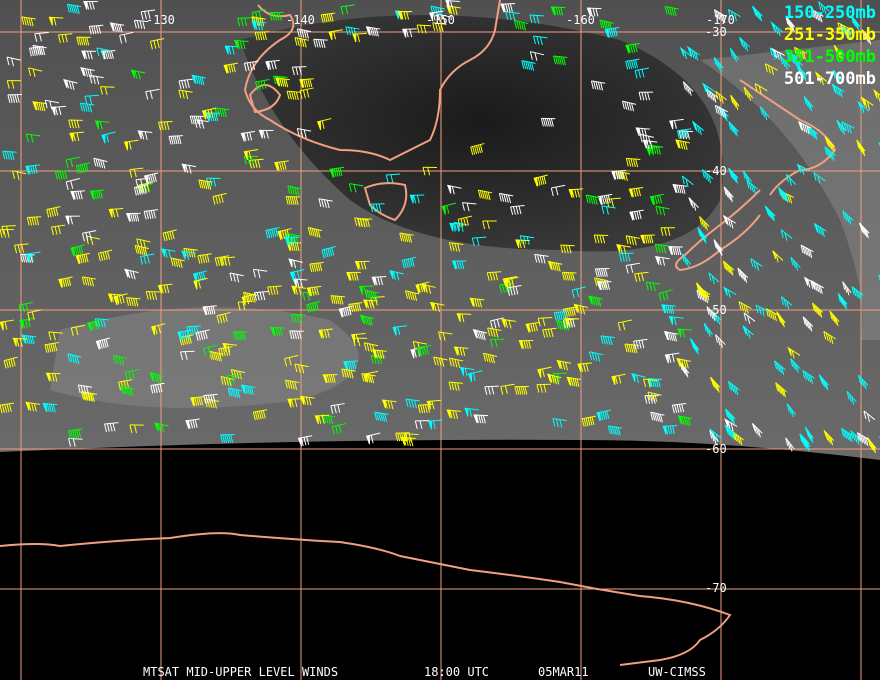 This screenshot has width=880, height=680. What do you see at coordinates (829, 35) in the screenshot?
I see `legend-item-251-350: 251-350mb` at bounding box center [829, 35].